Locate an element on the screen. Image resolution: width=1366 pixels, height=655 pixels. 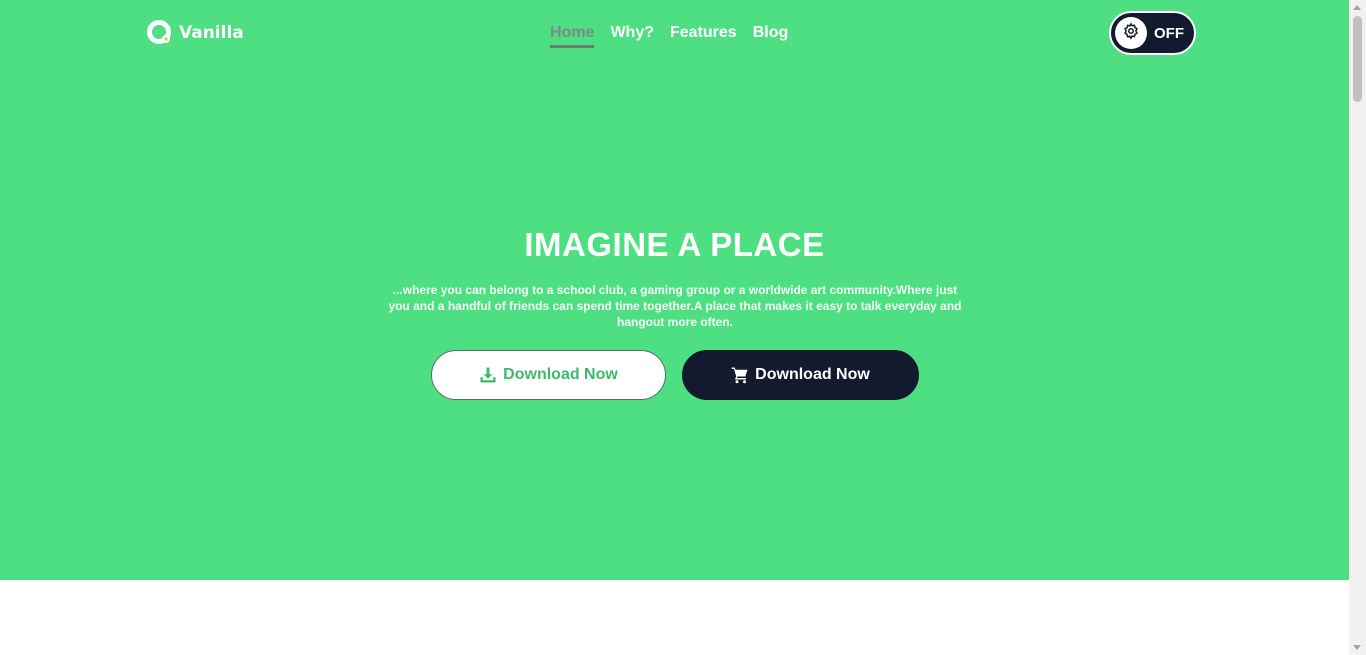
download-button-label: Download Now is located at coordinates (560, 374).